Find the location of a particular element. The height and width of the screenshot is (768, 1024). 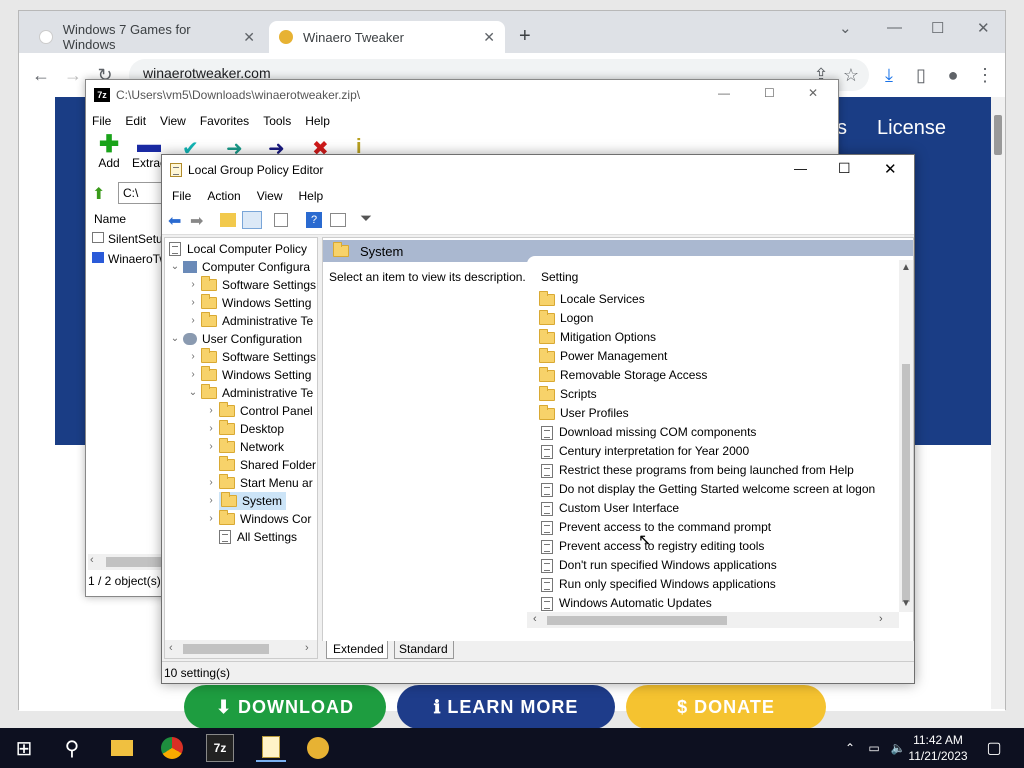

list-item-policy: Download missing COM components is located at coordinates (648, 432).